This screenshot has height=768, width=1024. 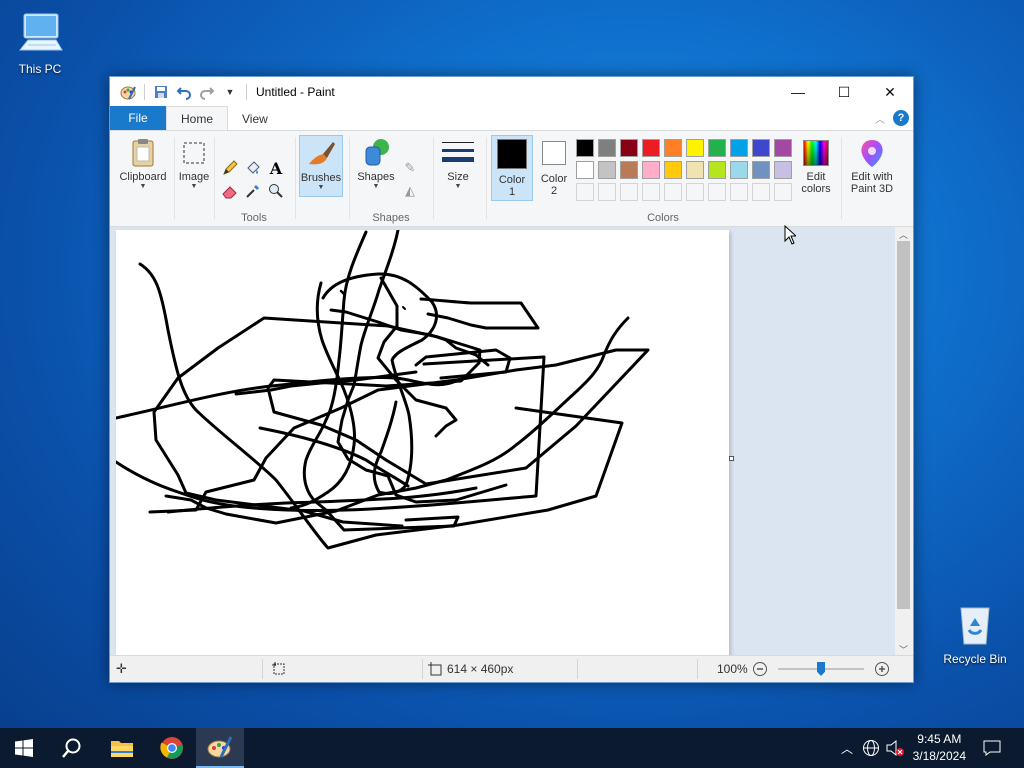 What do you see at coordinates (321, 166) in the screenshot?
I see `brushes-button: Brushes ▼` at bounding box center [321, 166].